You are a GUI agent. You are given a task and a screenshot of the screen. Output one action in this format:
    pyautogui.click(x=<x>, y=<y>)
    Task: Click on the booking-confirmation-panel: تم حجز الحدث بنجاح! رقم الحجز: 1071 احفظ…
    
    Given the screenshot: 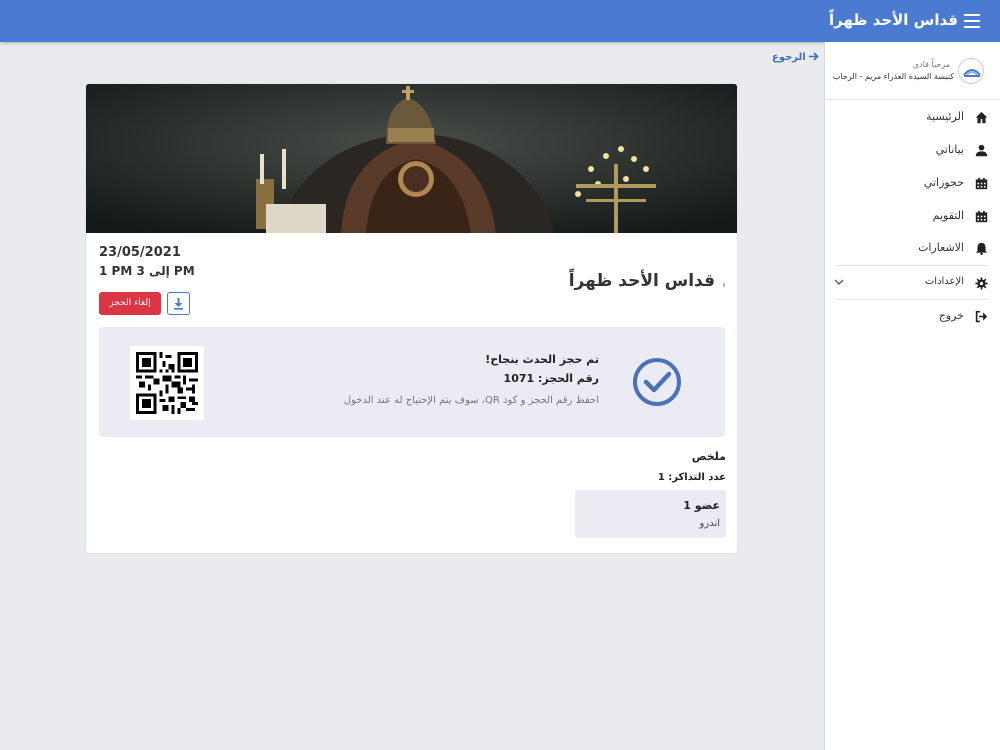 What is the action you would take?
    pyautogui.click(x=412, y=382)
    